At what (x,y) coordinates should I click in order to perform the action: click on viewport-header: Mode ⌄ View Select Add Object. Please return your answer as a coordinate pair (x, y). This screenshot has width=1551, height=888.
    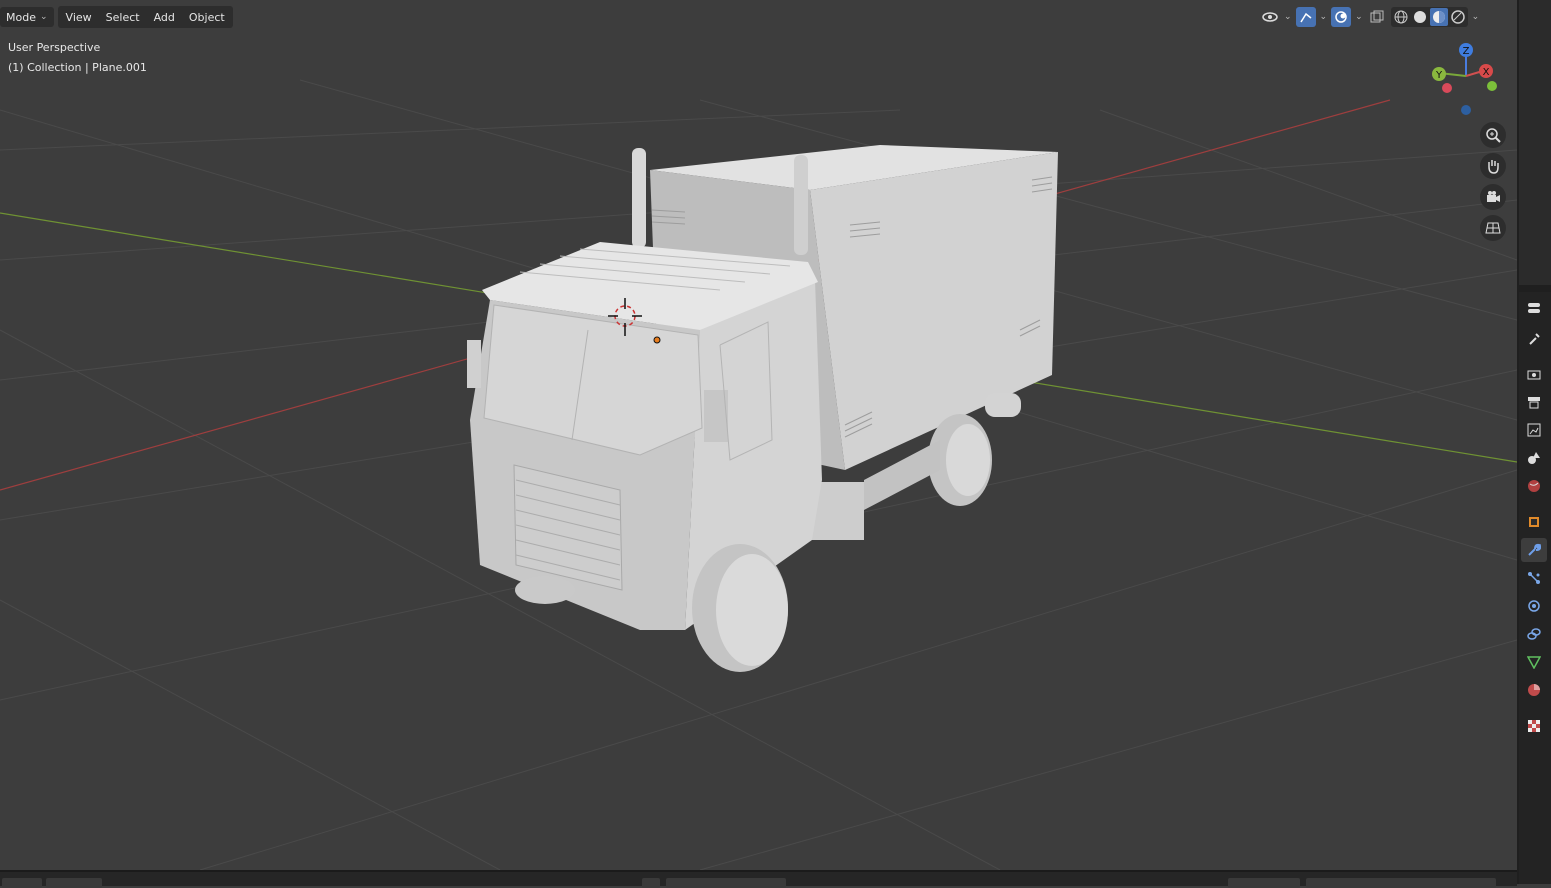
    Looking at the image, I should click on (116, 17).